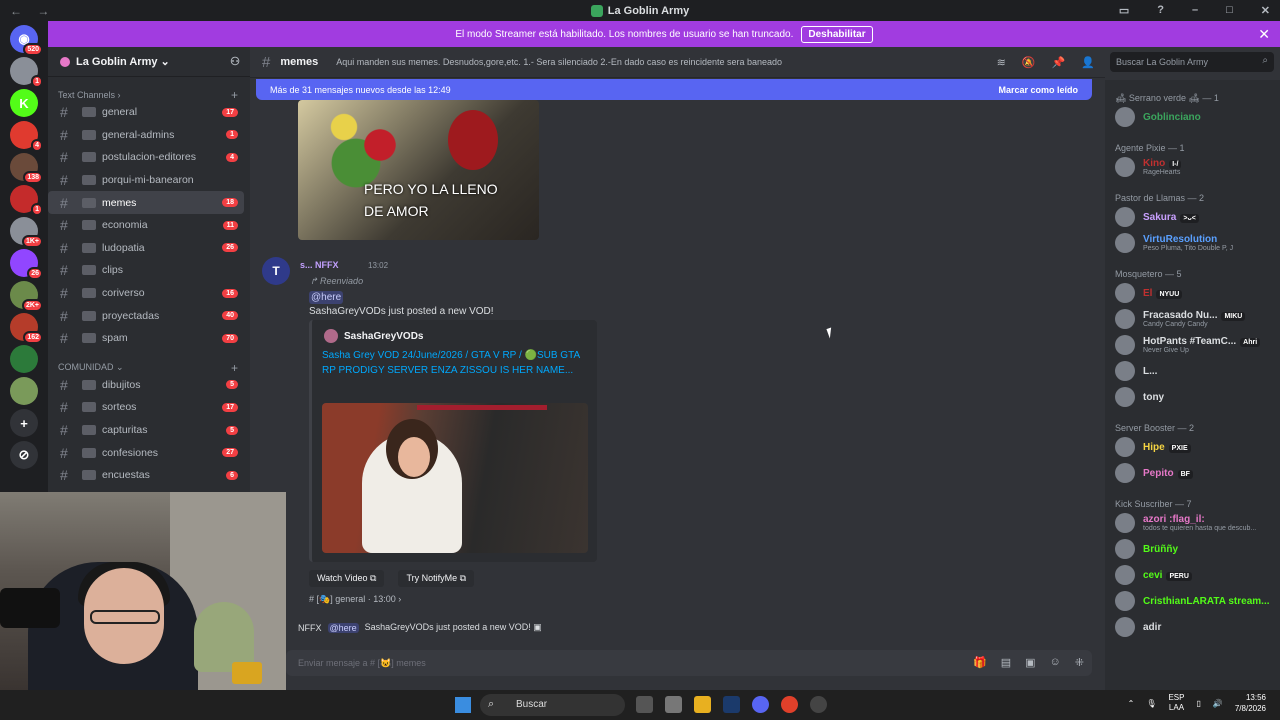 This screenshot has height=720, width=1280. I want to click on windows-start-icon, so click(463, 705).